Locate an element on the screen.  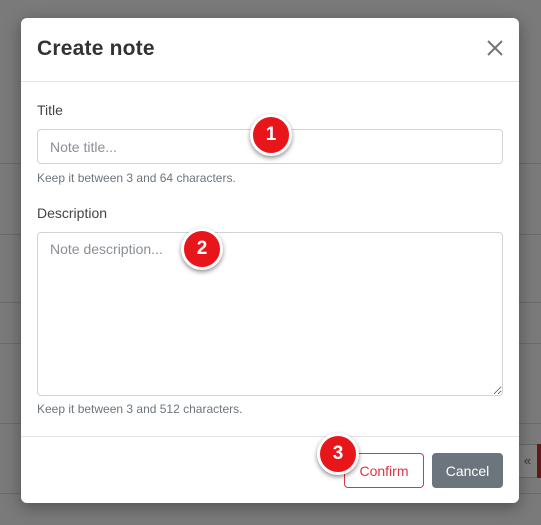
title-label: Title is located at coordinates (50, 110).